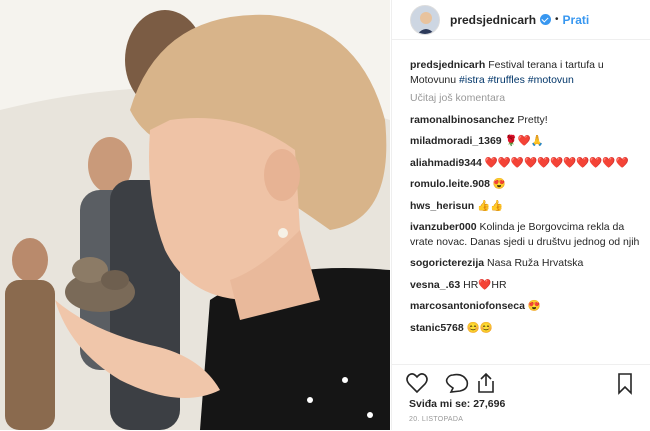 The height and width of the screenshot is (431, 650). I want to click on comment-text: 🌹❤️🙏, so click(524, 141).